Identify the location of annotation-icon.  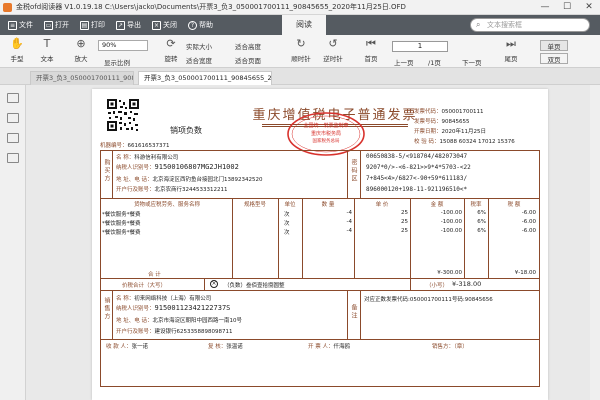
(13, 158).